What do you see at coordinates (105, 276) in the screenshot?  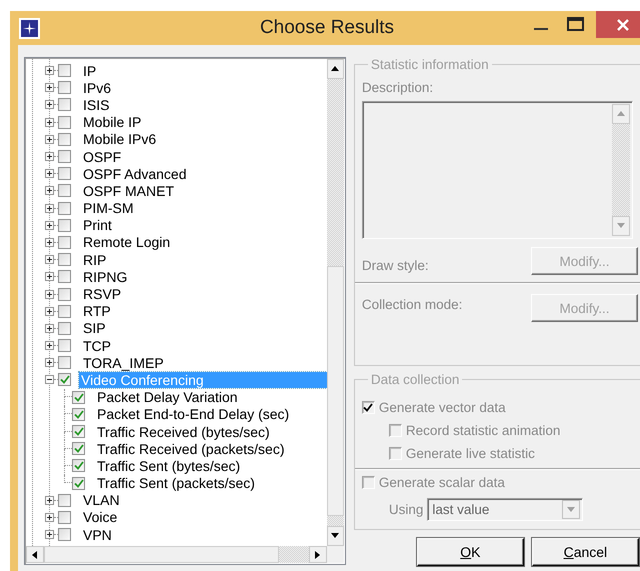 I see `tree-item: RIPNG` at bounding box center [105, 276].